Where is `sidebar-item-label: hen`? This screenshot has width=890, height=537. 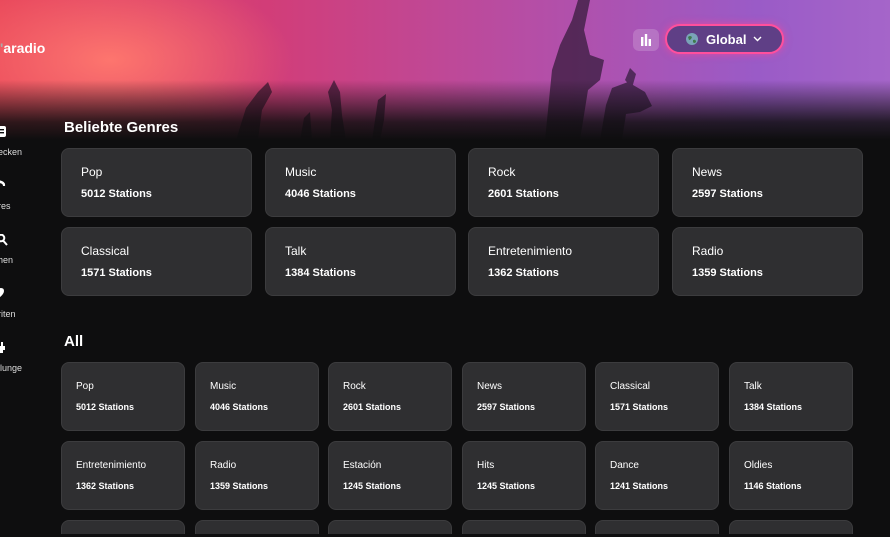
sidebar-item-label: hen is located at coordinates (7, 260).